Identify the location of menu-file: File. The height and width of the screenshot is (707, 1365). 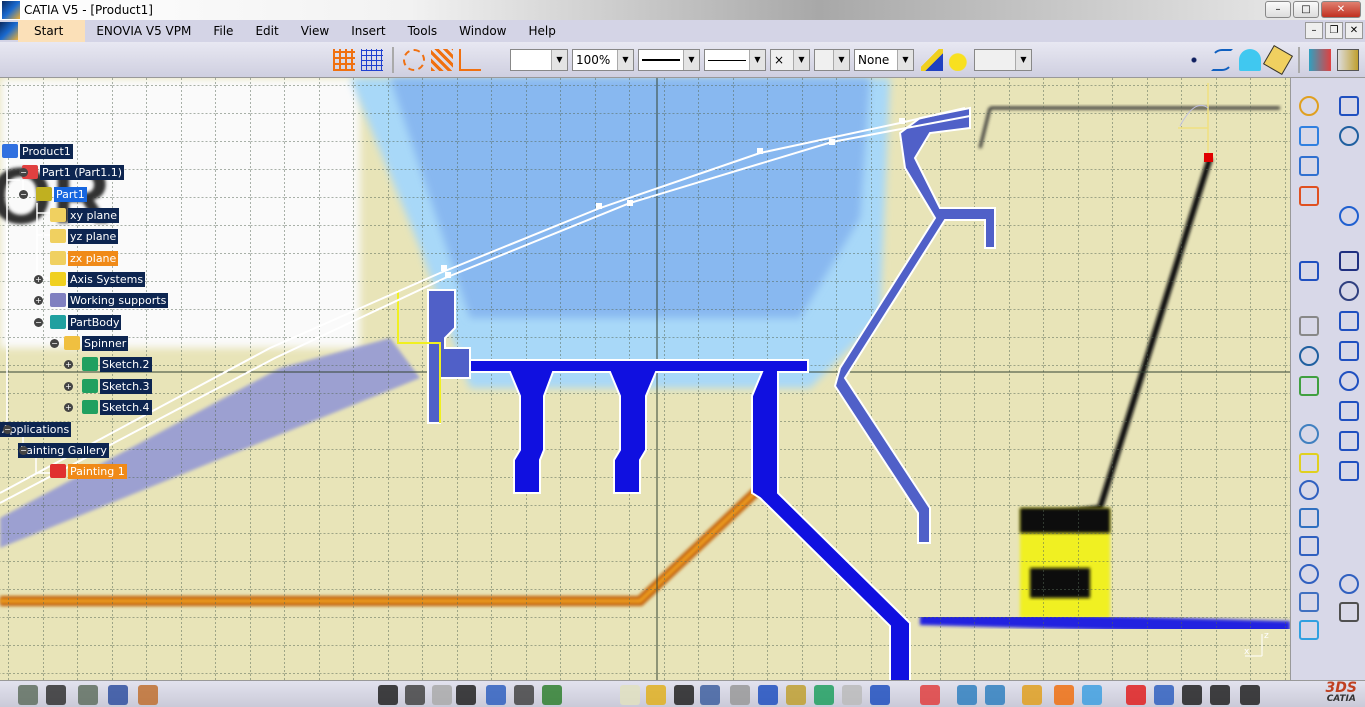
(223, 31).